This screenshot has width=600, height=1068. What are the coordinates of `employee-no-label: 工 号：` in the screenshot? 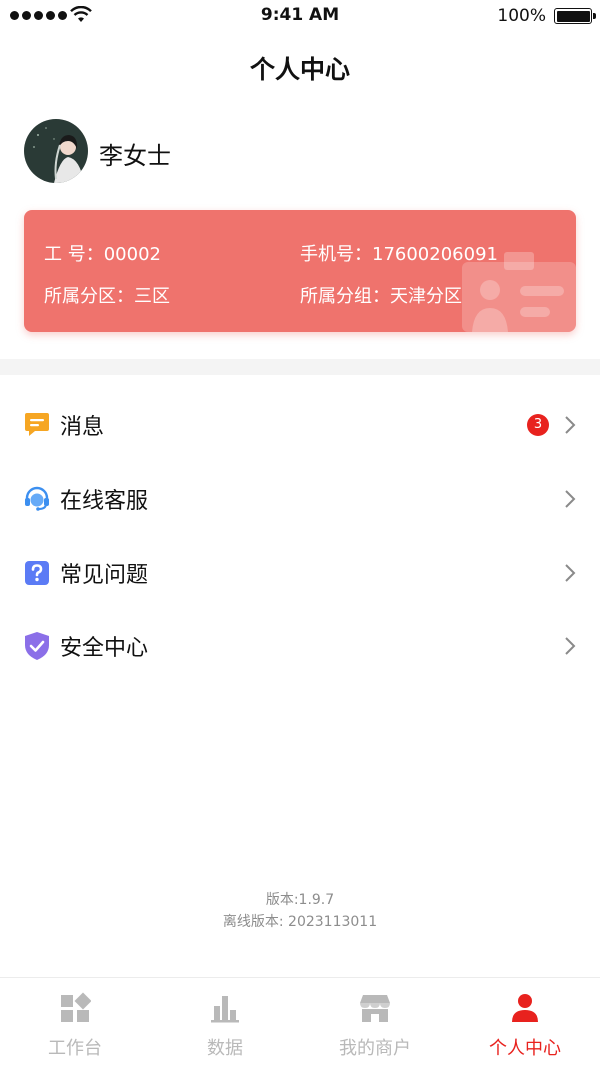 It's located at (74, 254).